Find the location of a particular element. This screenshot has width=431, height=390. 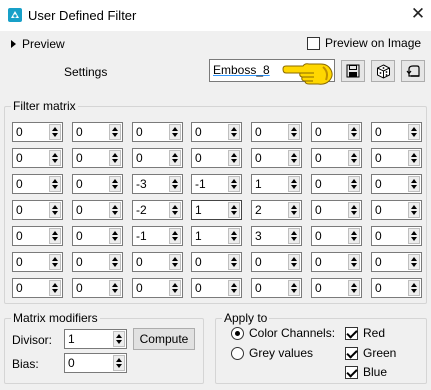

bias-value: 0 is located at coordinates (89, 363).